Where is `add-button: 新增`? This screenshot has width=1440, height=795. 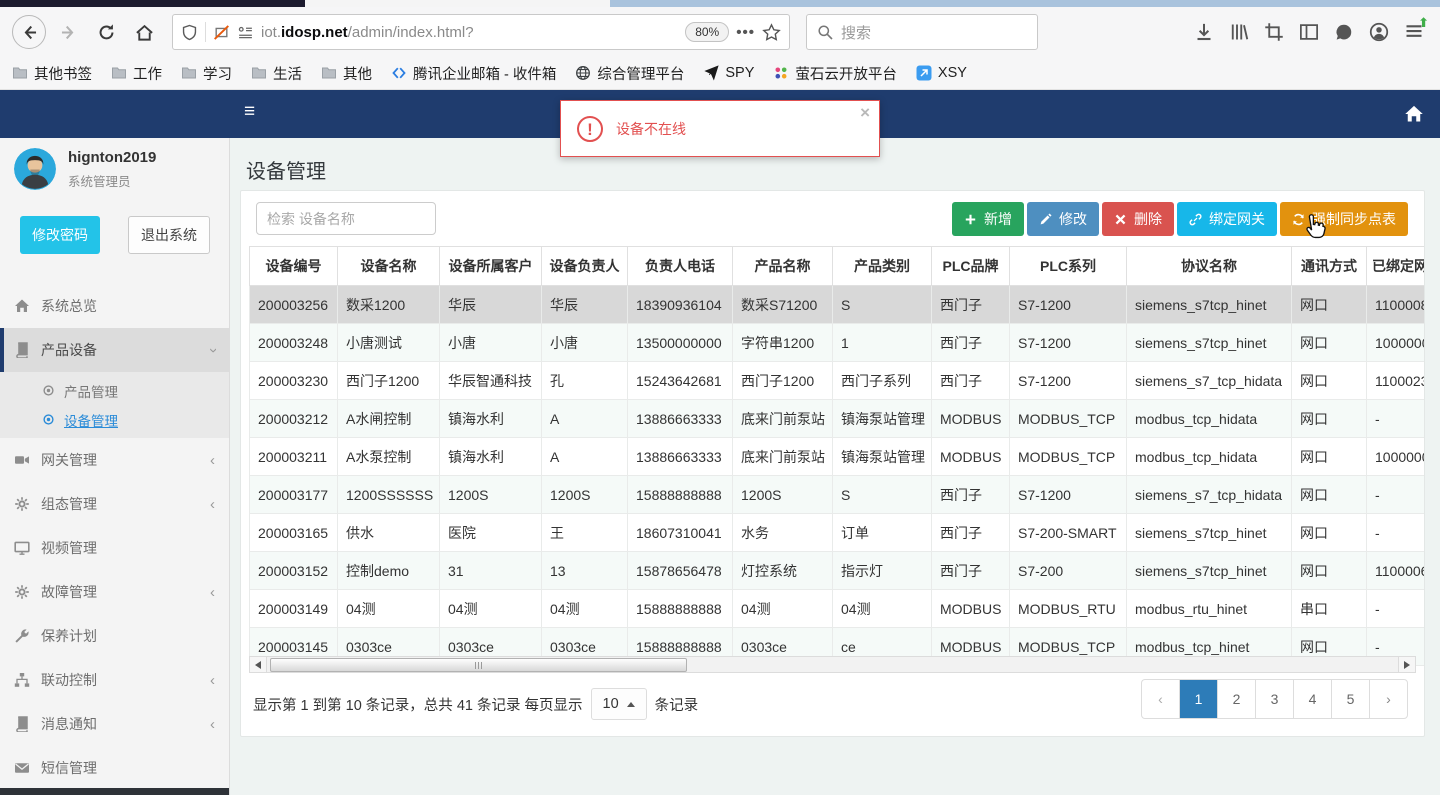 add-button: 新增 is located at coordinates (988, 219).